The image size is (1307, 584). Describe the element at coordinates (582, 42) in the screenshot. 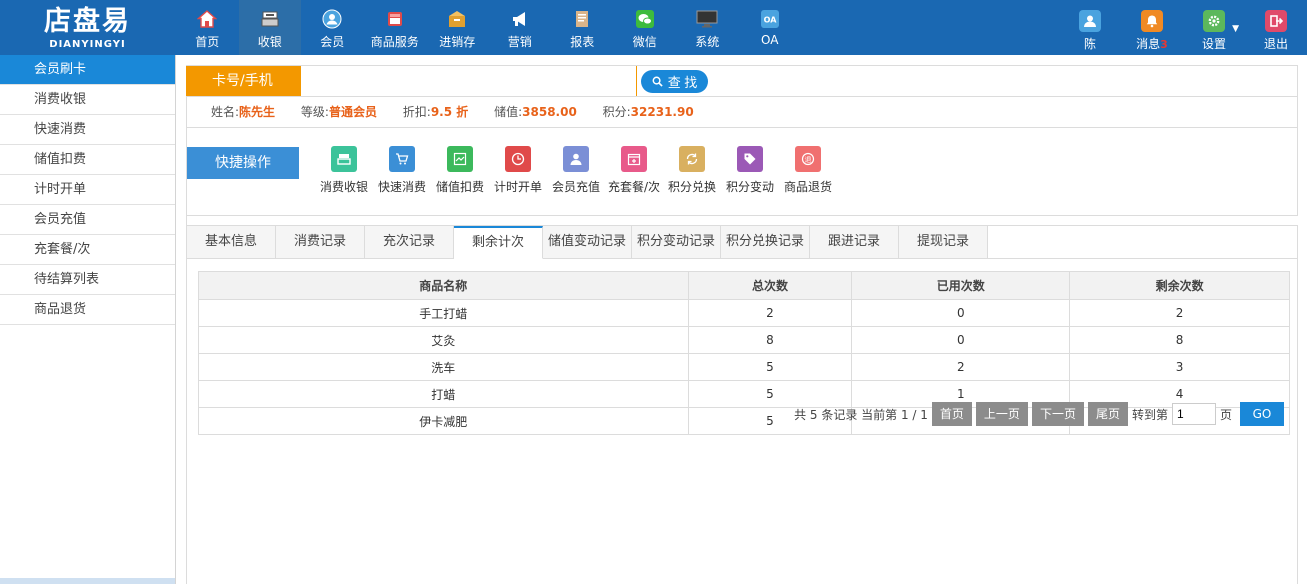

I see `nav-item-label: 报表` at that location.